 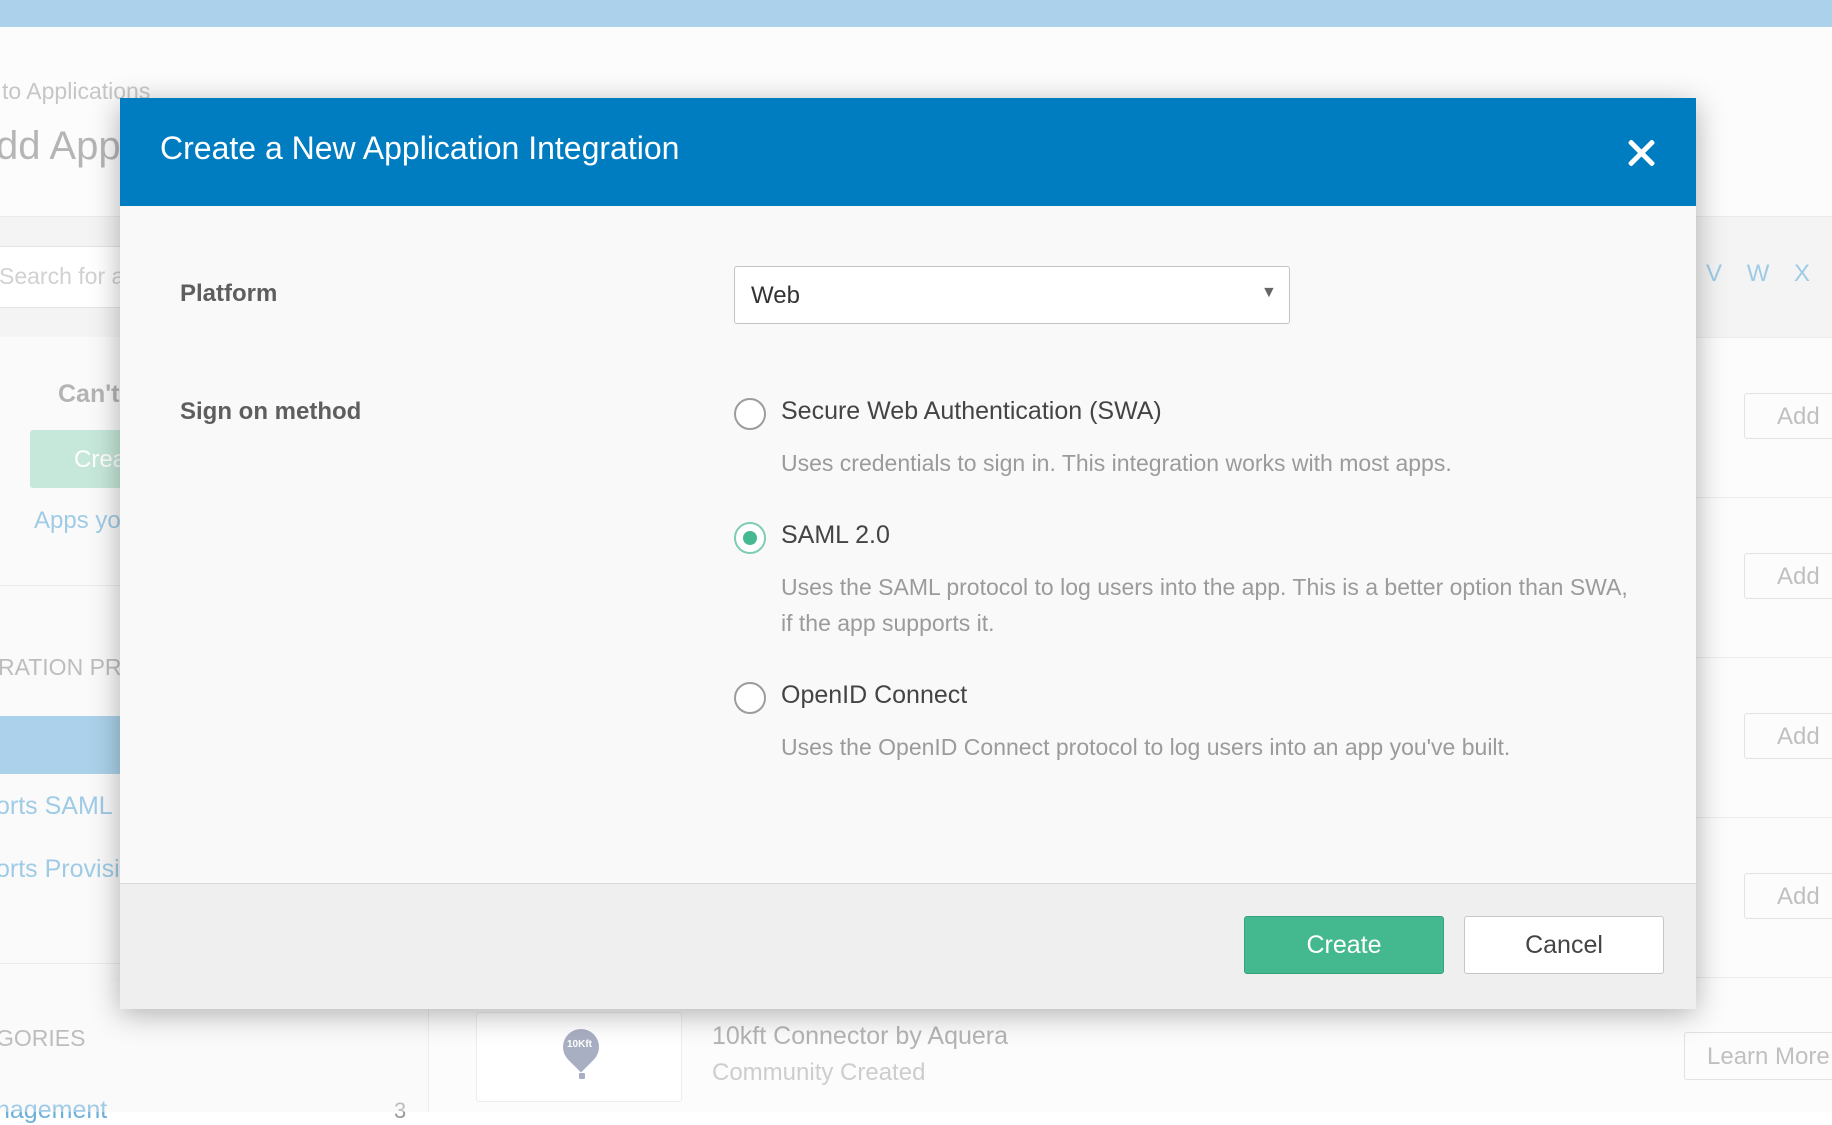 I want to click on platform-select: Web ▼, so click(x=1012, y=295).